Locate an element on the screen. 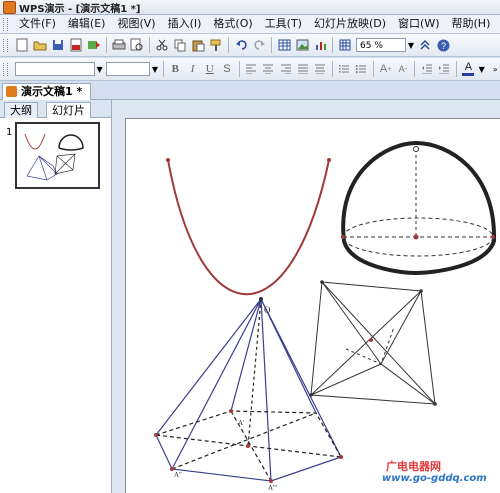  send-mail-icon is located at coordinates (94, 45).